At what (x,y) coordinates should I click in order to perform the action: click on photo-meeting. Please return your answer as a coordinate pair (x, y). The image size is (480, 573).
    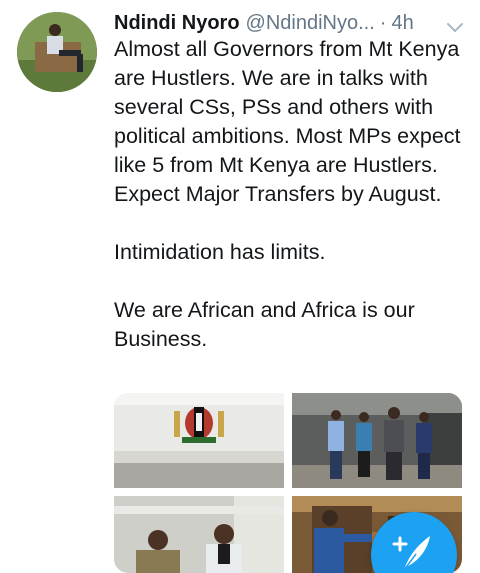
    Looking at the image, I should click on (199, 534).